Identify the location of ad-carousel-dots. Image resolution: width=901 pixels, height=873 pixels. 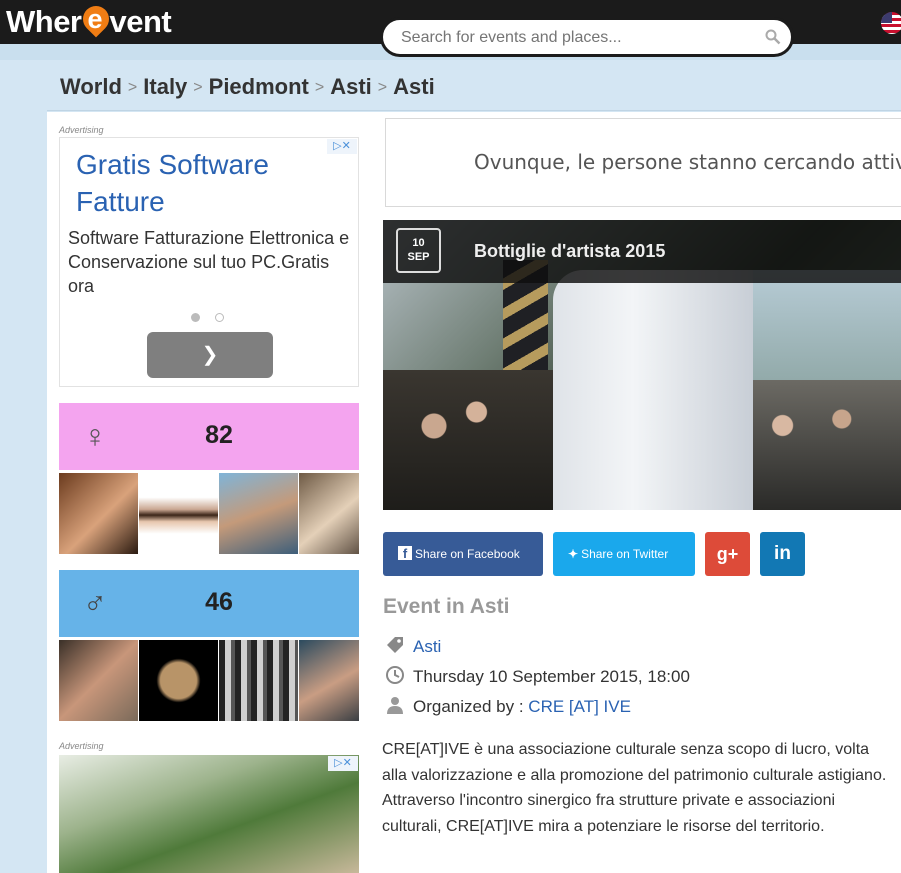
(215, 318).